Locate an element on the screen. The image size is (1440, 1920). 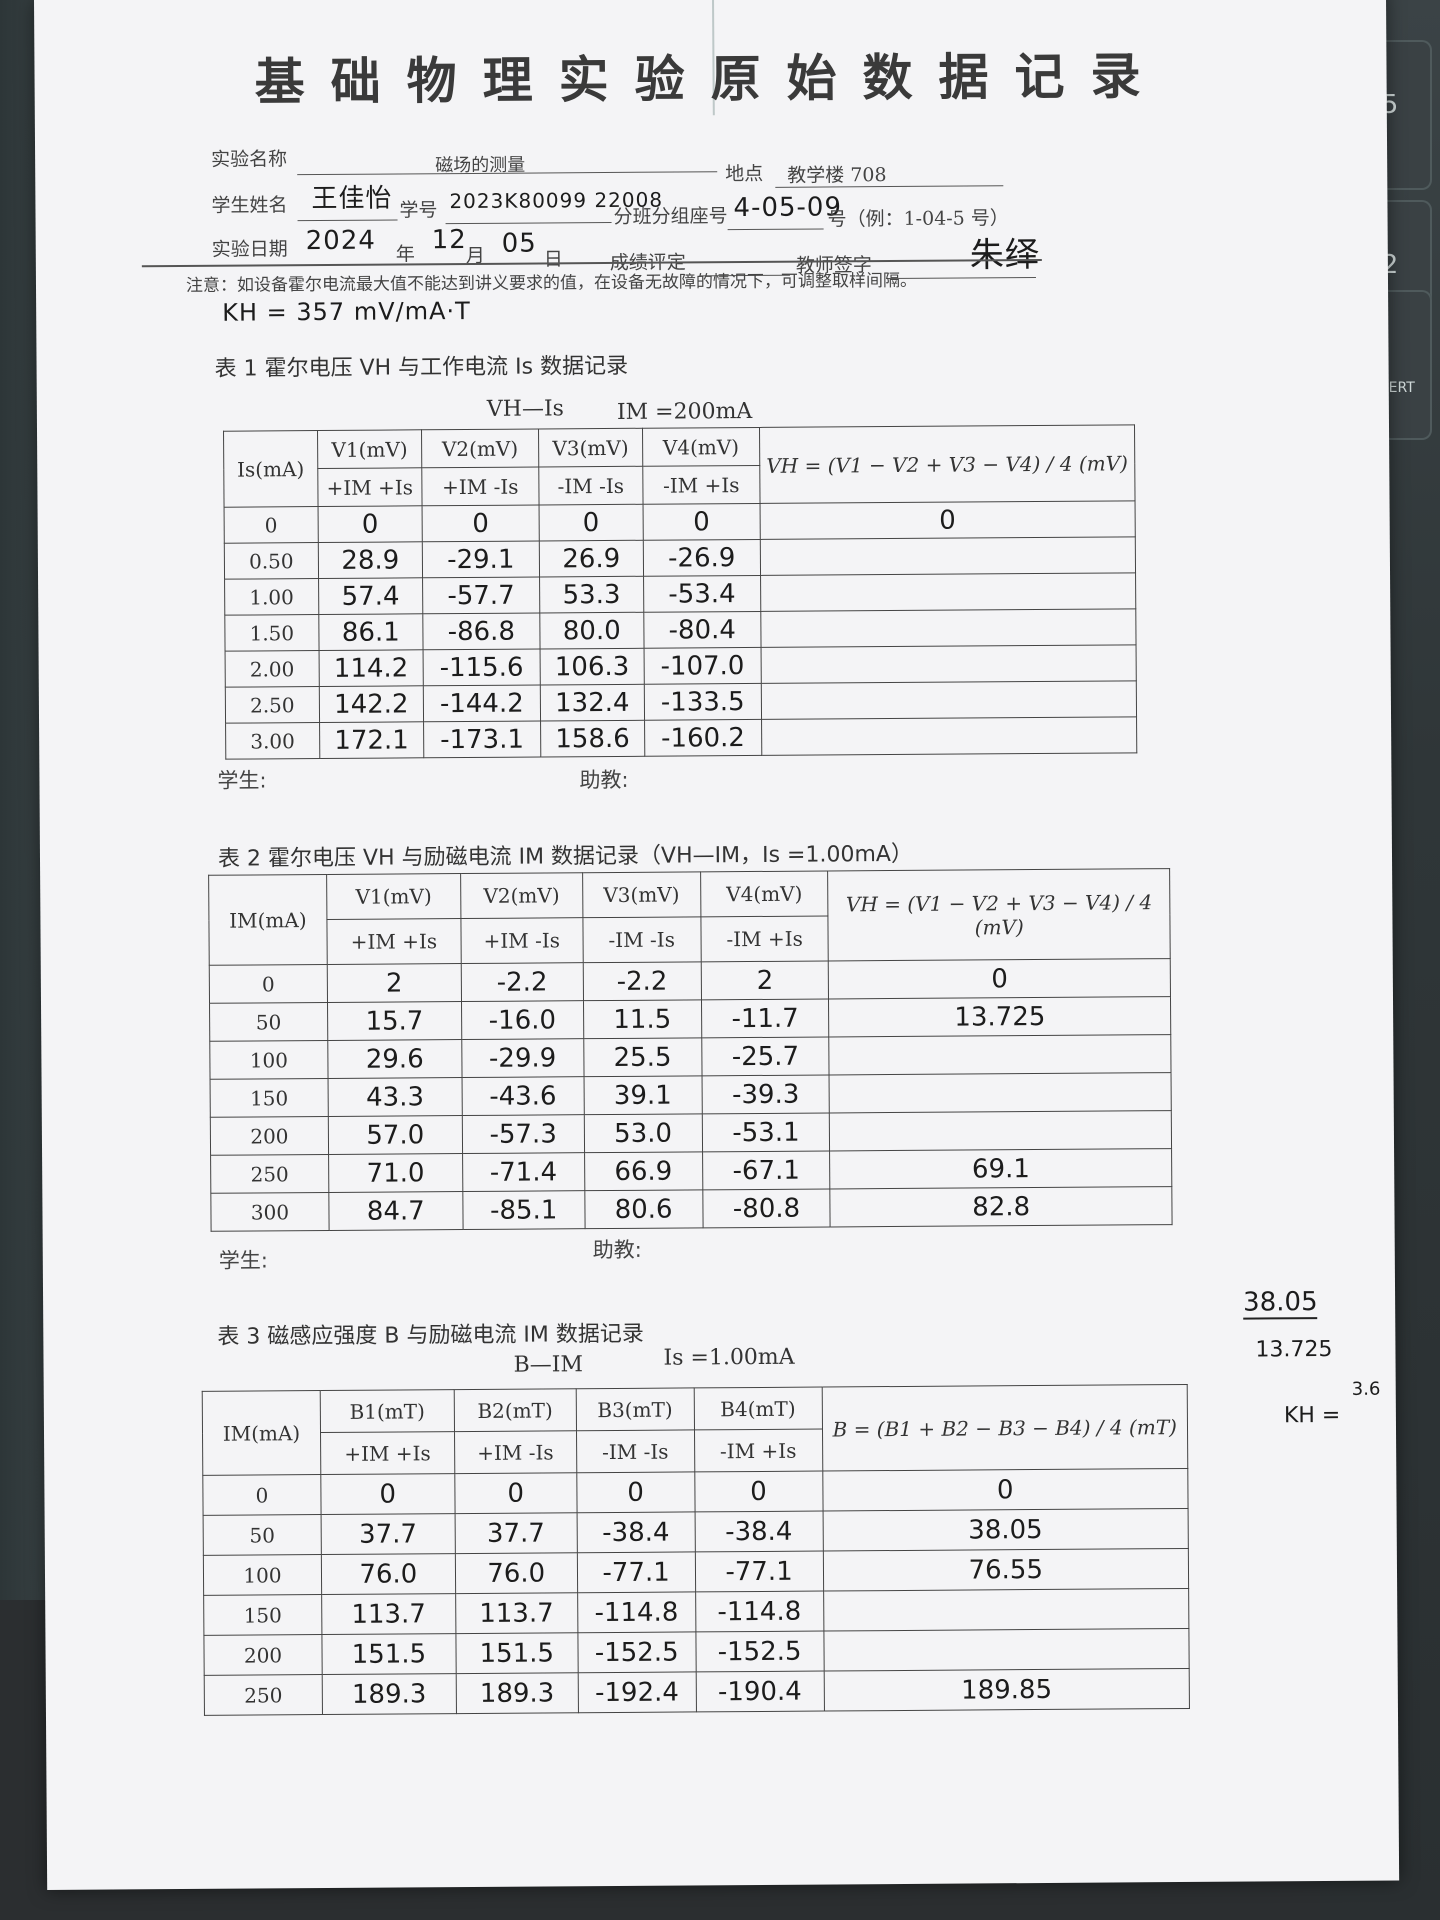
result-cell: 13.725 is located at coordinates (999, 1016).